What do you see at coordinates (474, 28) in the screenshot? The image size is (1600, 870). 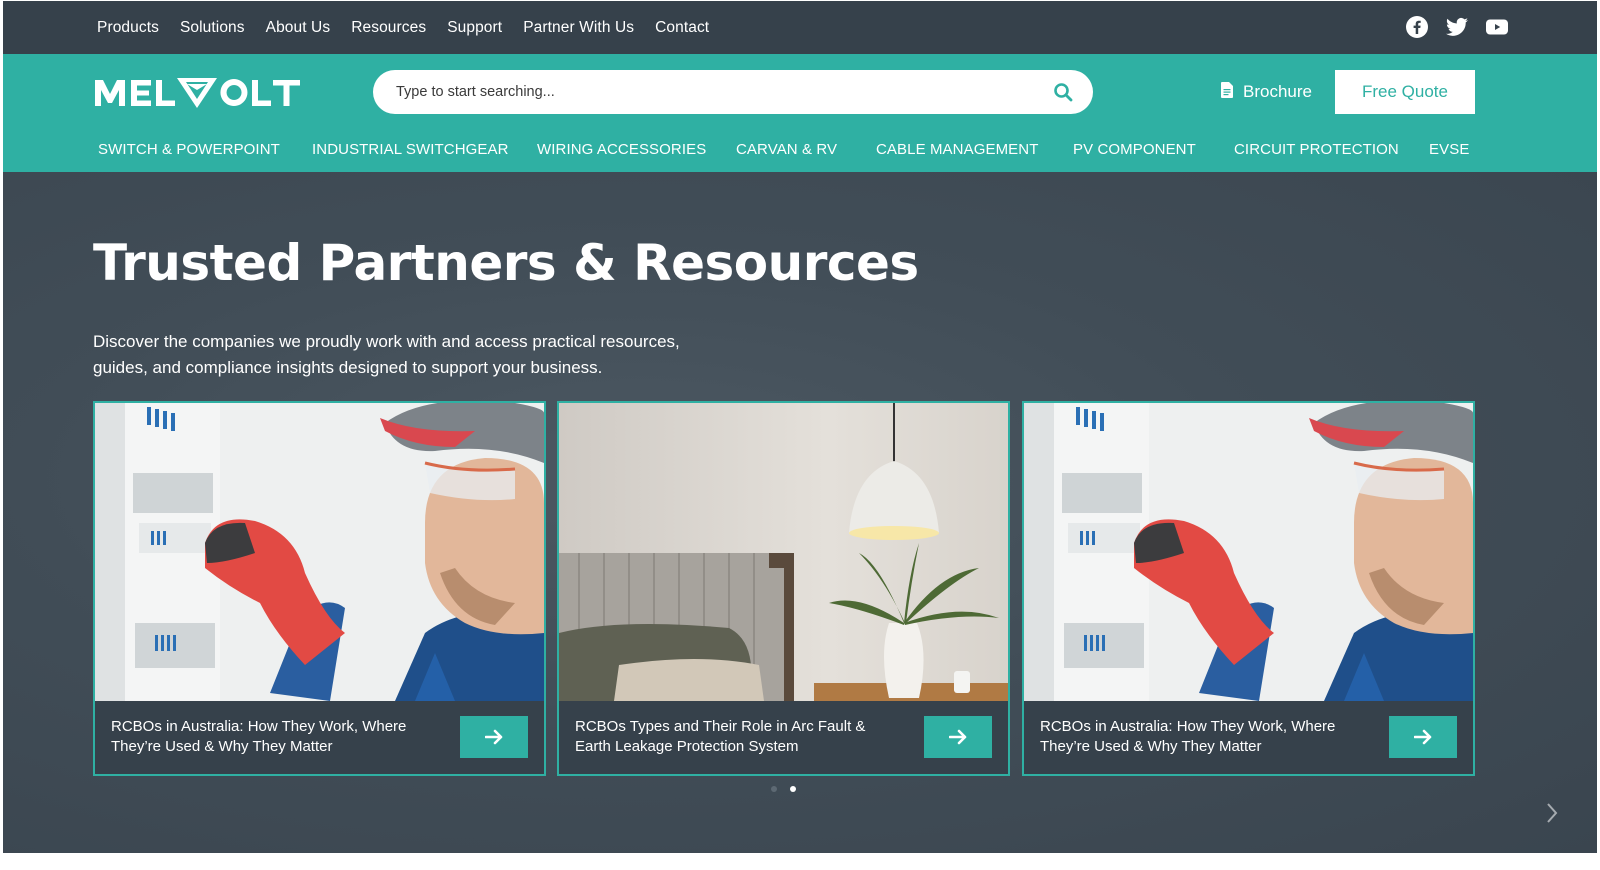 I see `topnav-support: Support` at bounding box center [474, 28].